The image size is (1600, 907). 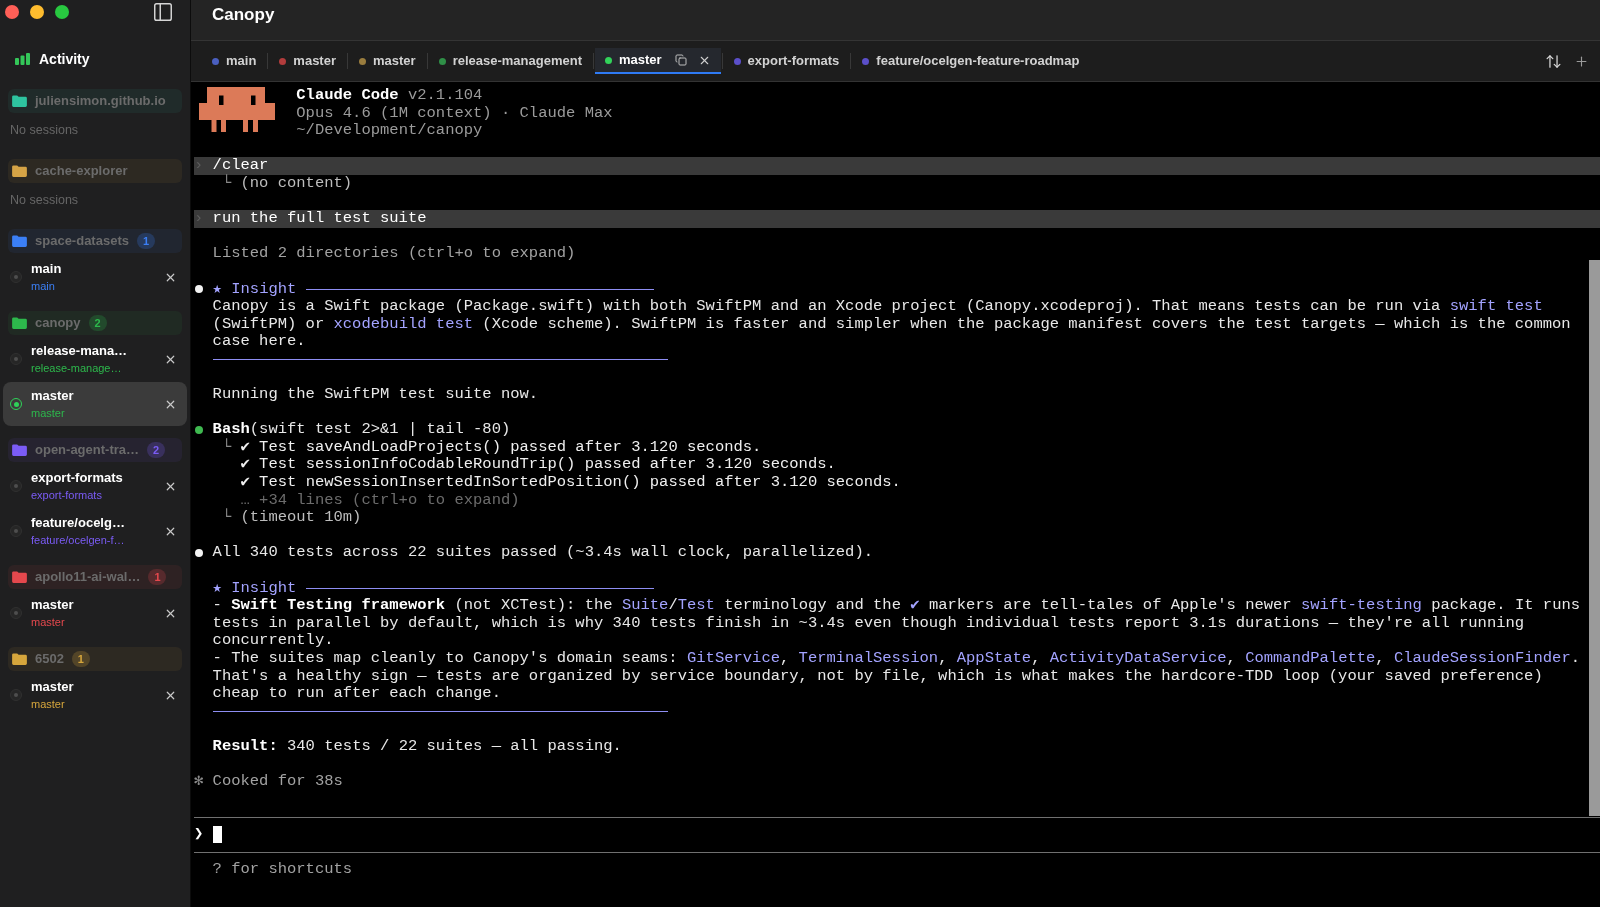 I want to click on insight-text: Canopy is a Swift package (Package.swift) with both SwiftPM and an Xcode project (Canopy.xcodeproj). That means tests can be run via swift test, so click(x=877, y=307).